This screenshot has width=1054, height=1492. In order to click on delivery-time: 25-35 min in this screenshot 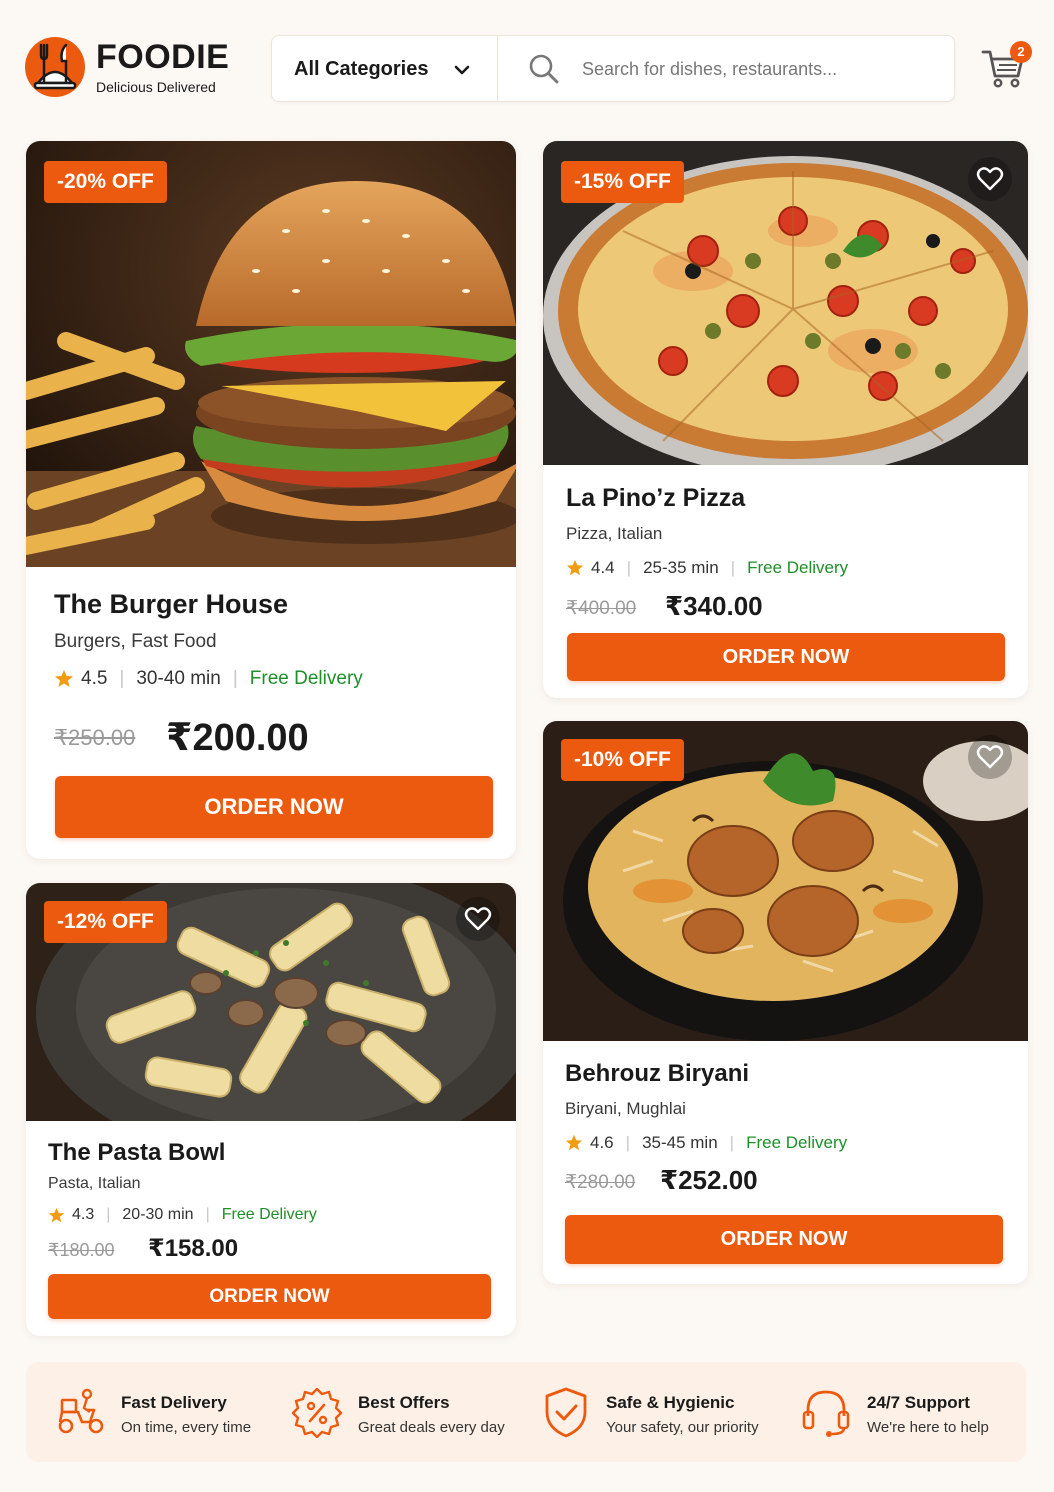, I will do `click(681, 567)`.